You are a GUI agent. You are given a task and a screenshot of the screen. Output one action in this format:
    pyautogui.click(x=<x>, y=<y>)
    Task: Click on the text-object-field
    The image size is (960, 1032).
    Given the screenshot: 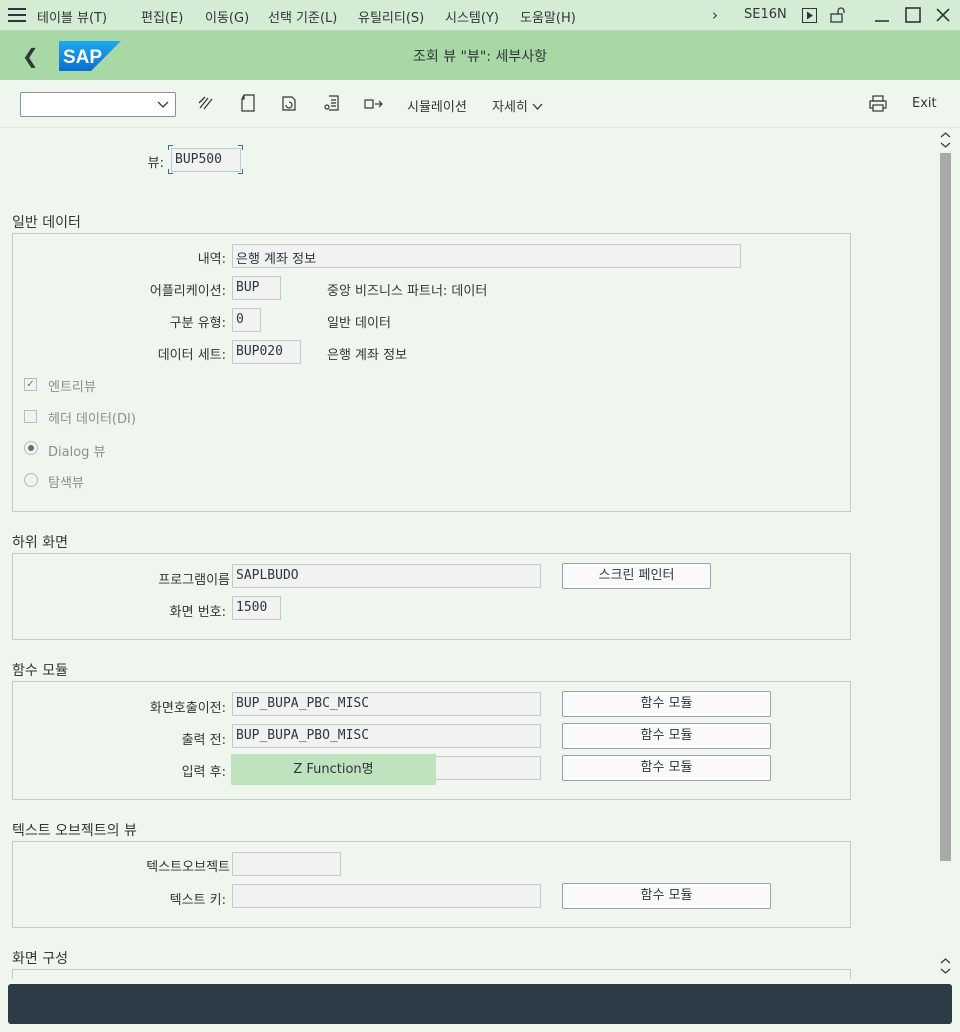 What is the action you would take?
    pyautogui.click(x=286, y=864)
    